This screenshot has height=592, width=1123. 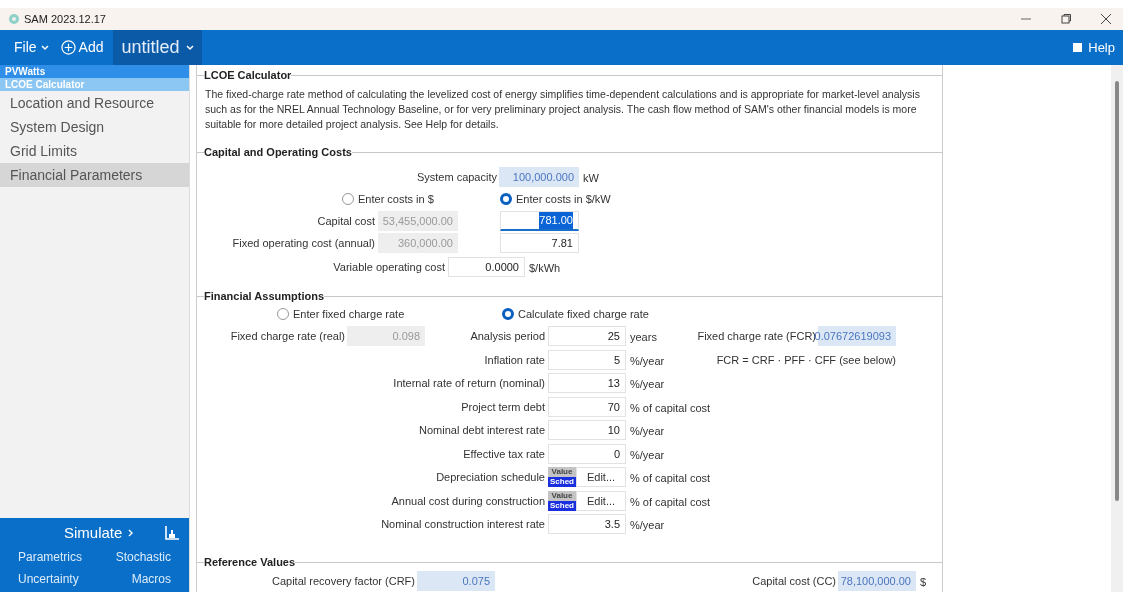 I want to click on field-label: Fixed operating cost (annual), so click(x=303, y=243).